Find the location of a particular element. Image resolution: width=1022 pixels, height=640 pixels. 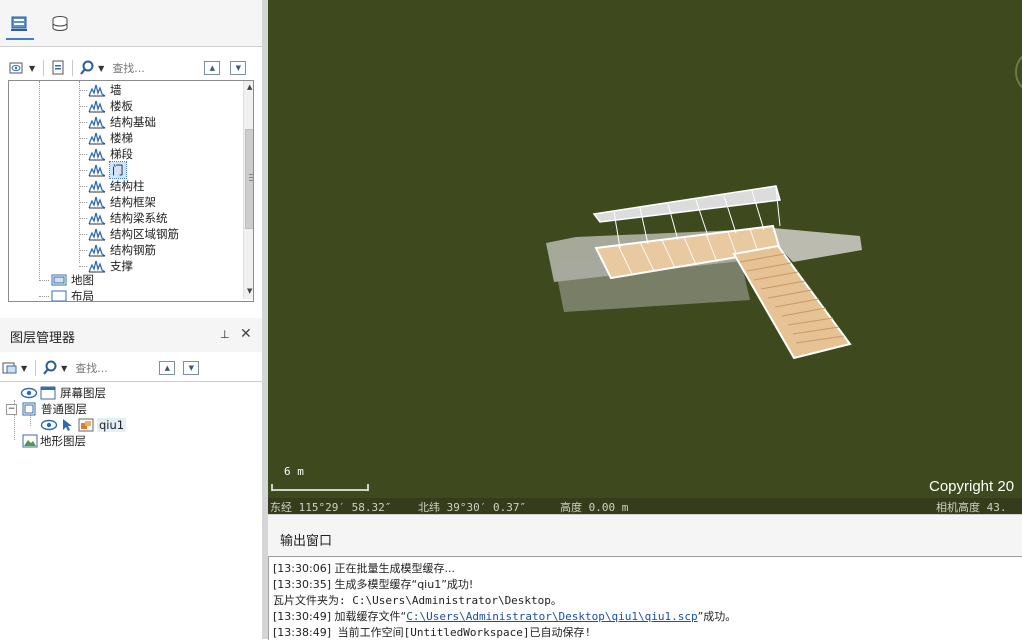

tree-node-label: 结构柱 is located at coordinates (127, 186).